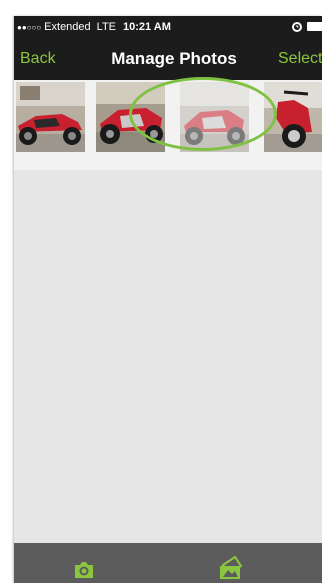 This screenshot has height=583, width=322. What do you see at coordinates (231, 567) in the screenshot?
I see `photo-library-icon` at bounding box center [231, 567].